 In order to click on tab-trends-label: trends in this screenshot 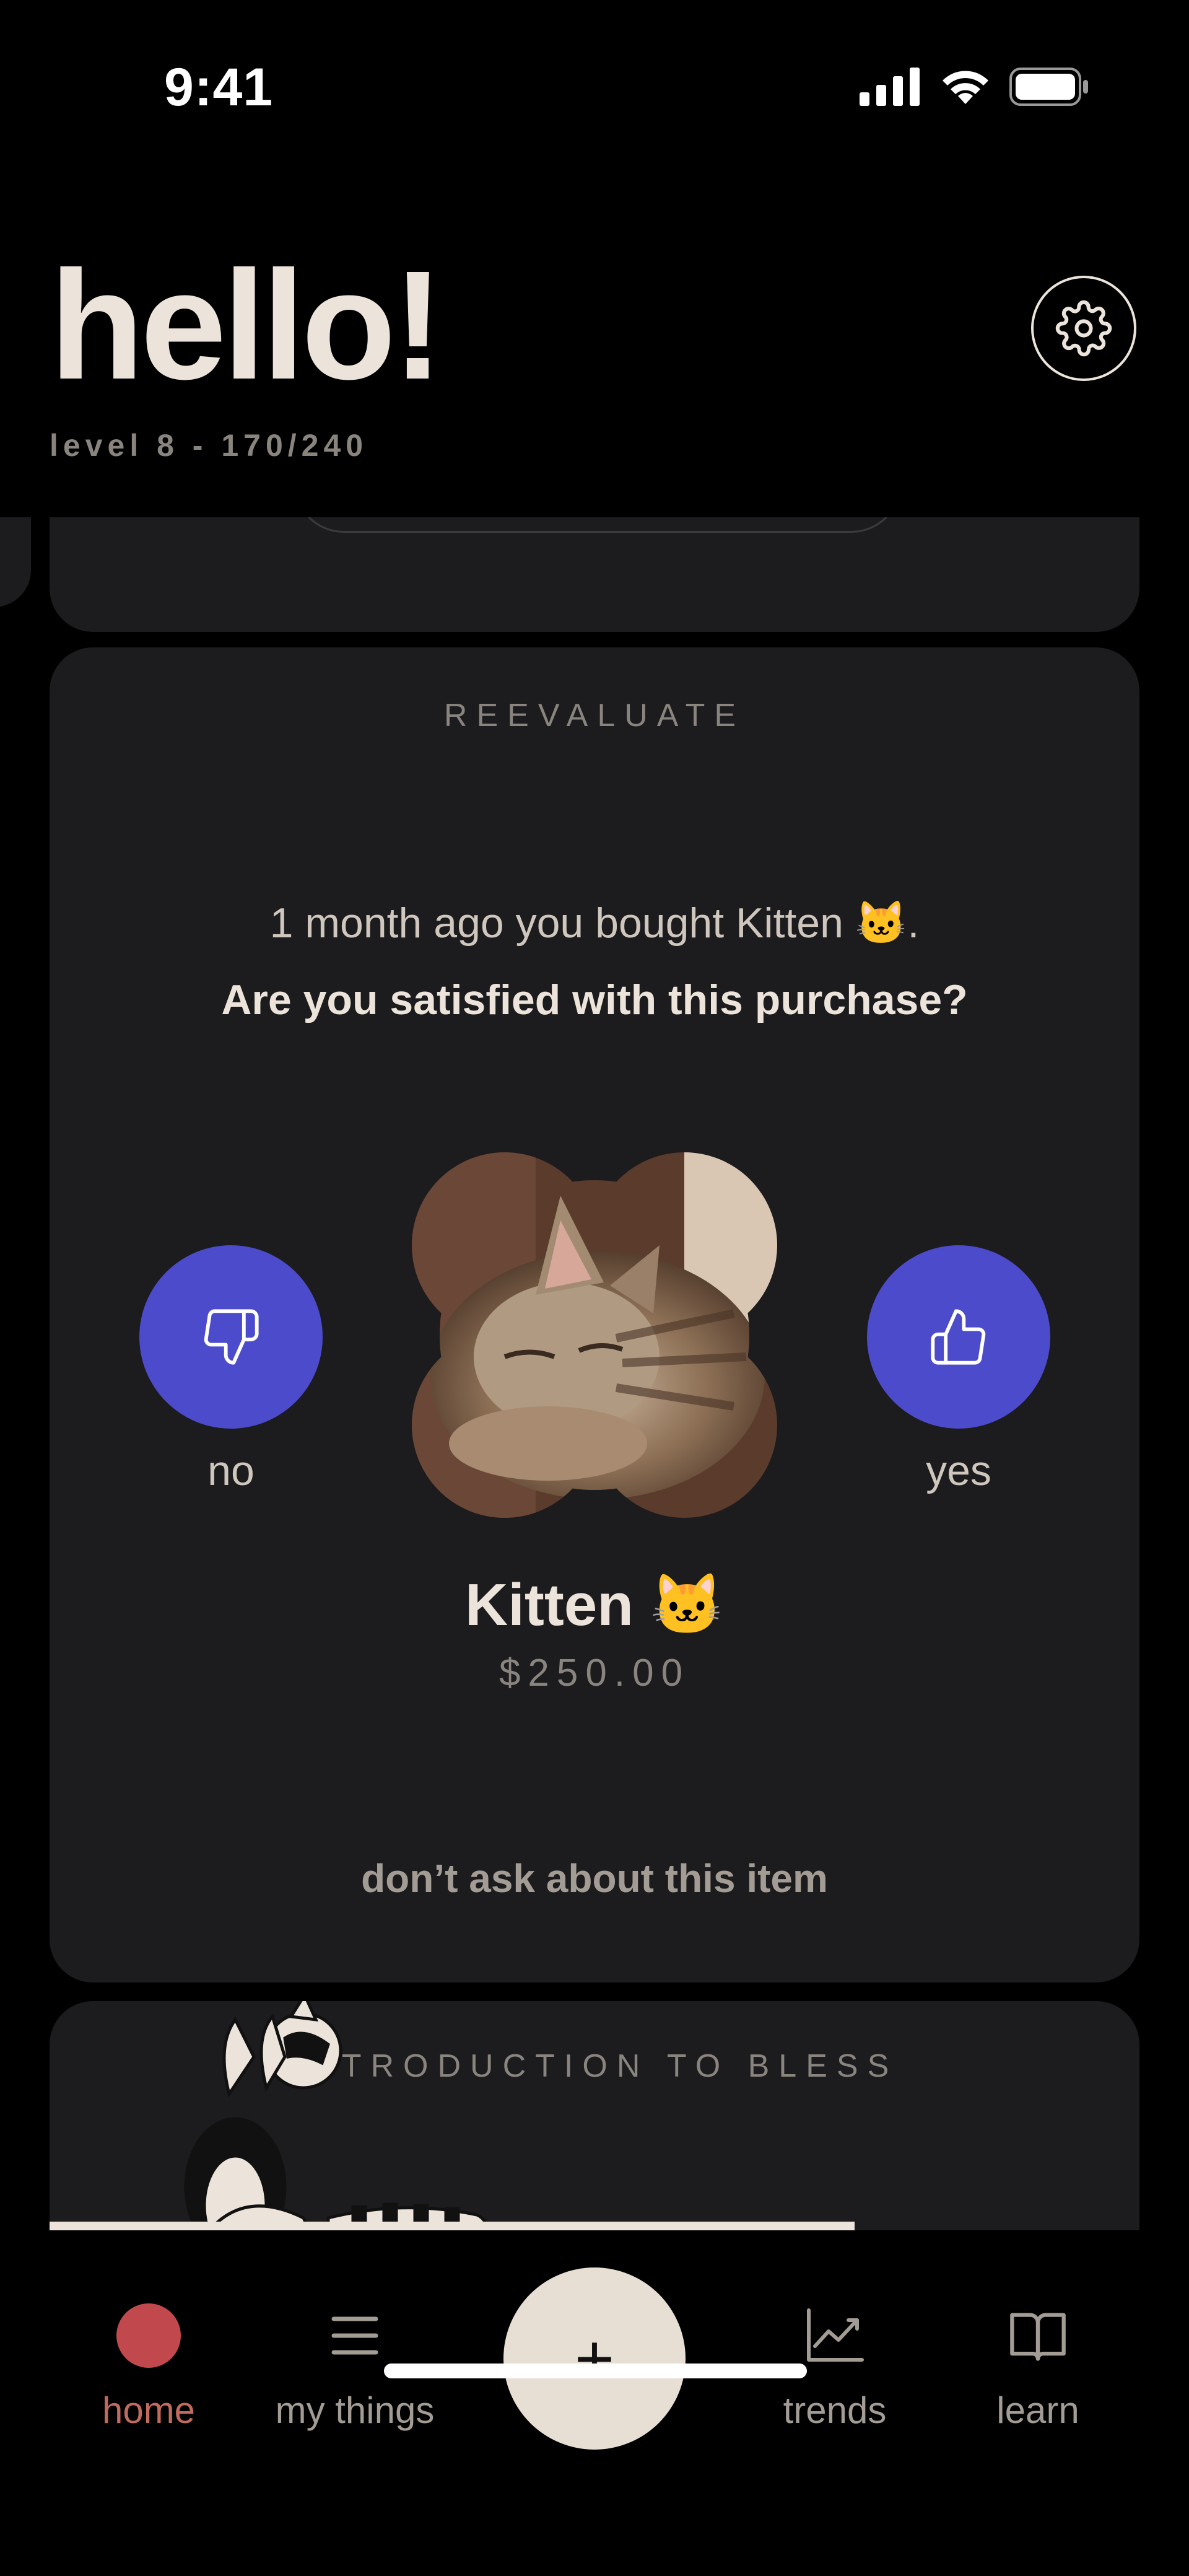, I will do `click(835, 2410)`.